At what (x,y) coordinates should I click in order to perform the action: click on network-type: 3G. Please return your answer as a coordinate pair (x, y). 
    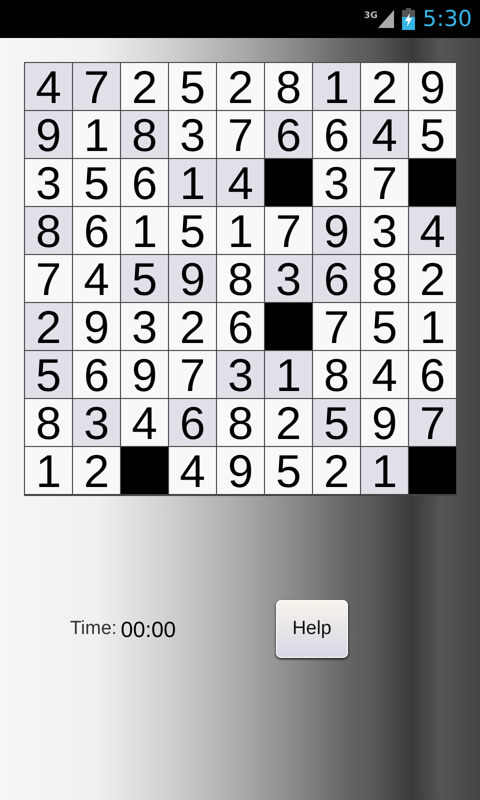
    Looking at the image, I should click on (371, 16).